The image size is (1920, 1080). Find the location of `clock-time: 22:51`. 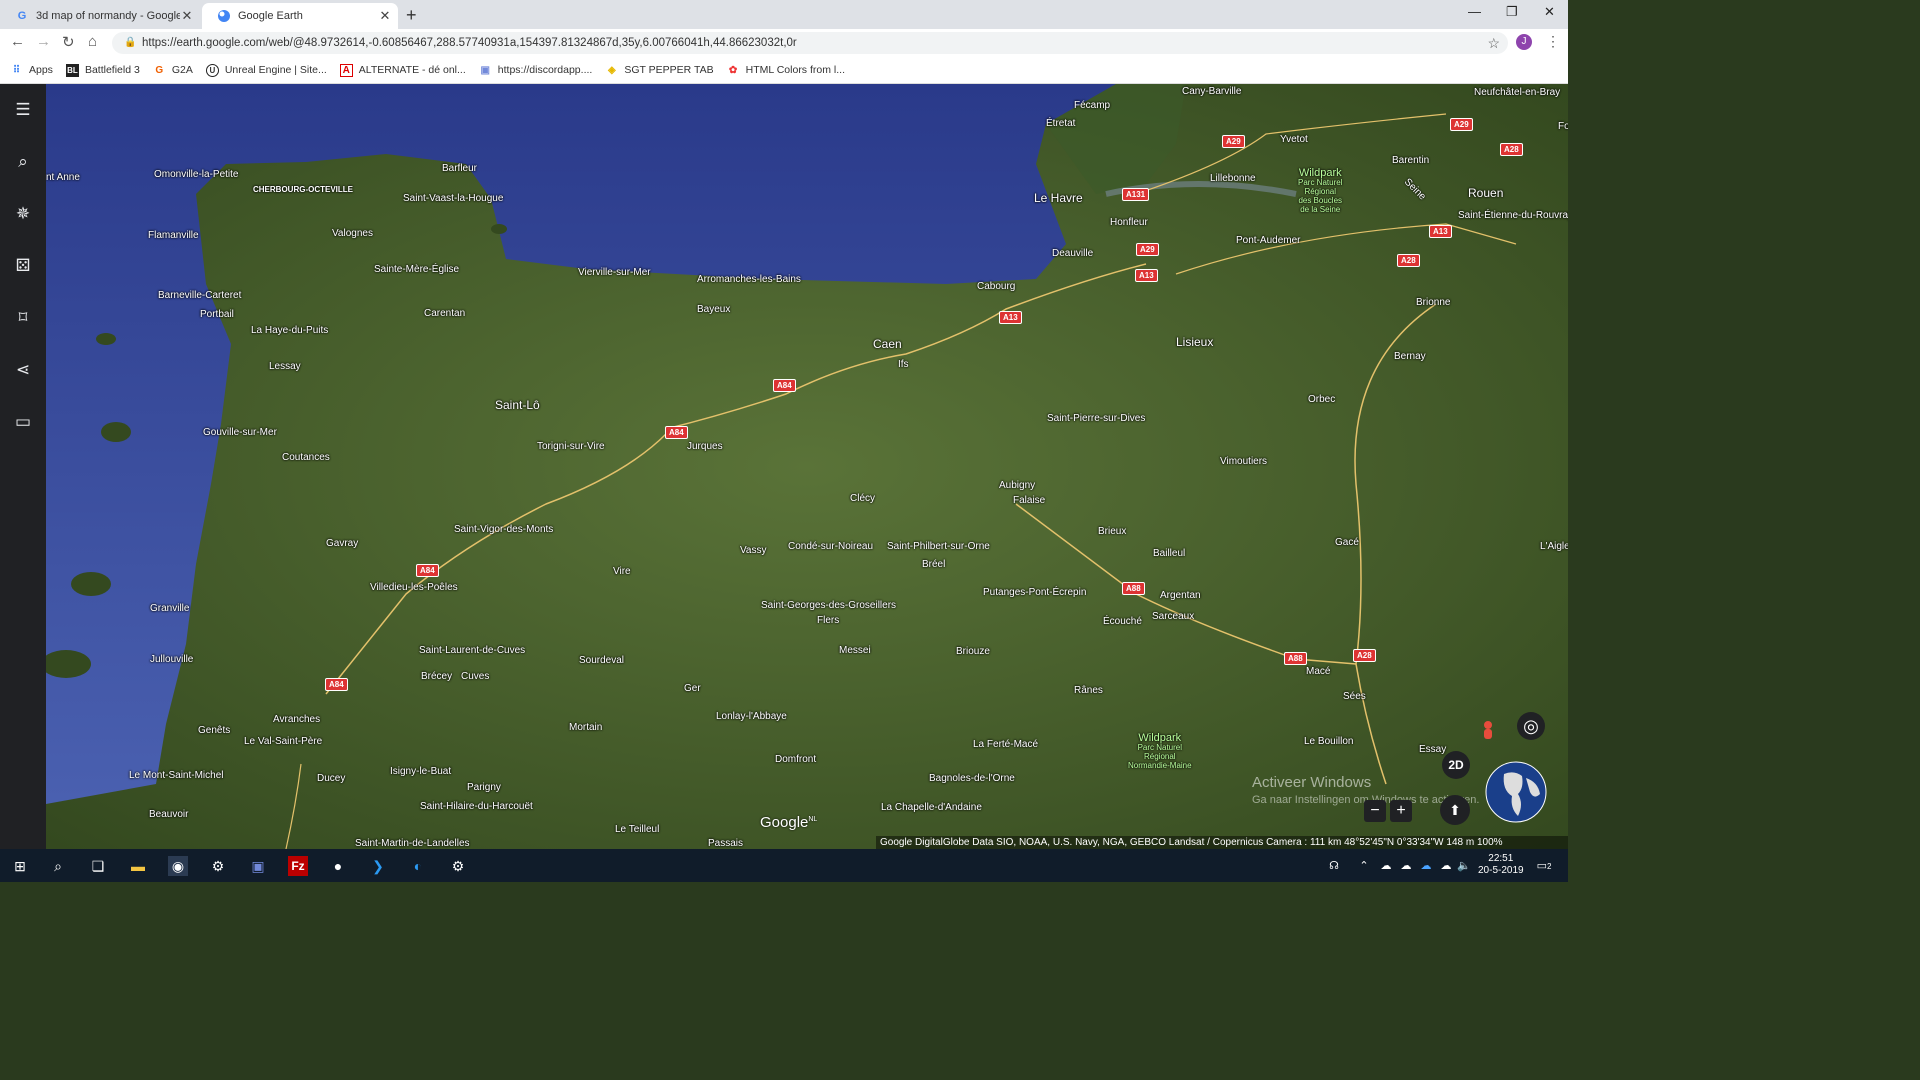

clock-time: 22:51 is located at coordinates (1501, 858).